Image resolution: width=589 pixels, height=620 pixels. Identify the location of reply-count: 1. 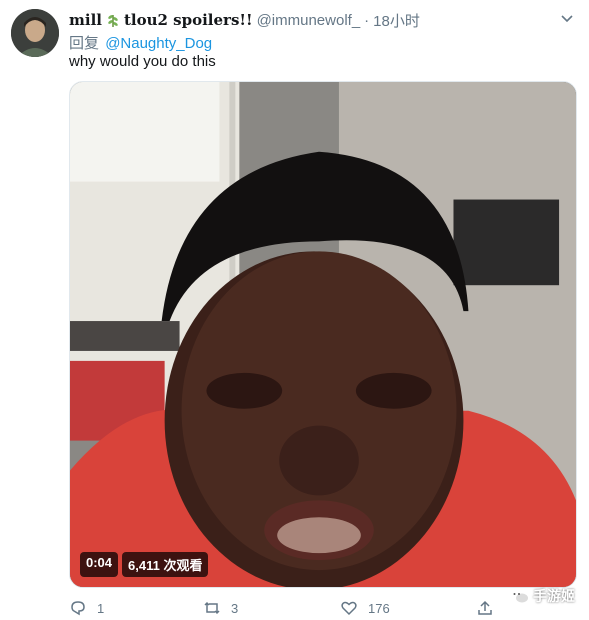
(101, 608).